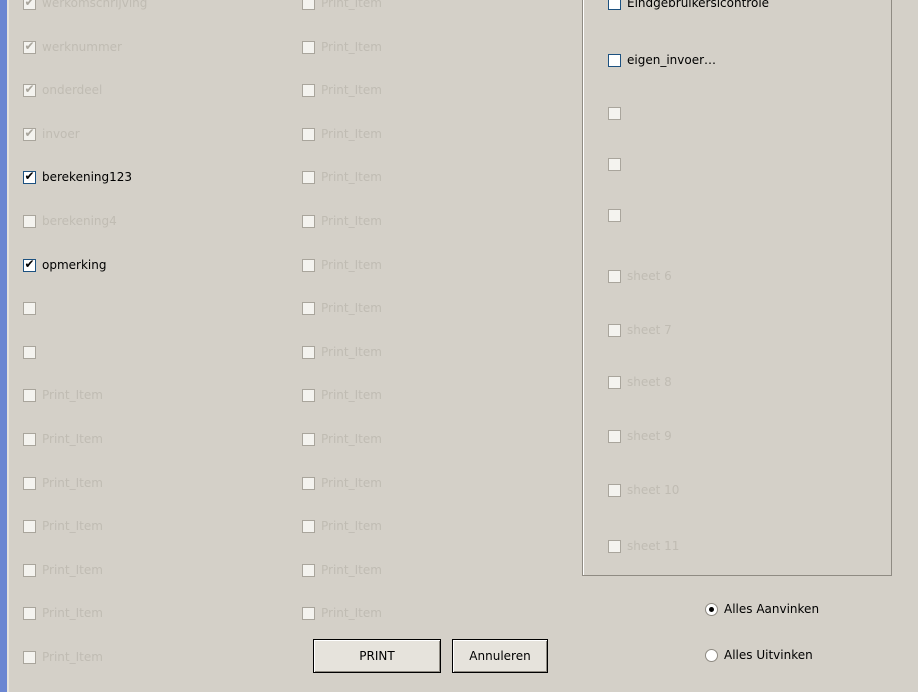  What do you see at coordinates (29, 526) in the screenshot?
I see `column1-checkbox-12-box` at bounding box center [29, 526].